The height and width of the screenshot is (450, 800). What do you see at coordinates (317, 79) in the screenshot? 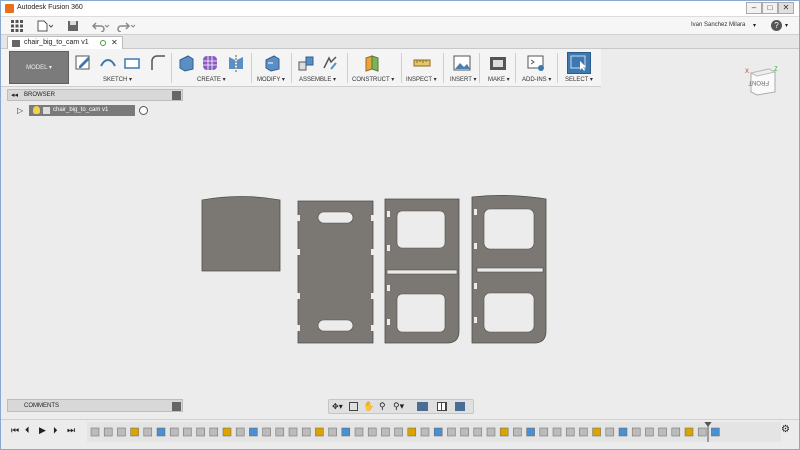
I see `assemble-group-label: ASSEMBLE ▾` at bounding box center [317, 79].